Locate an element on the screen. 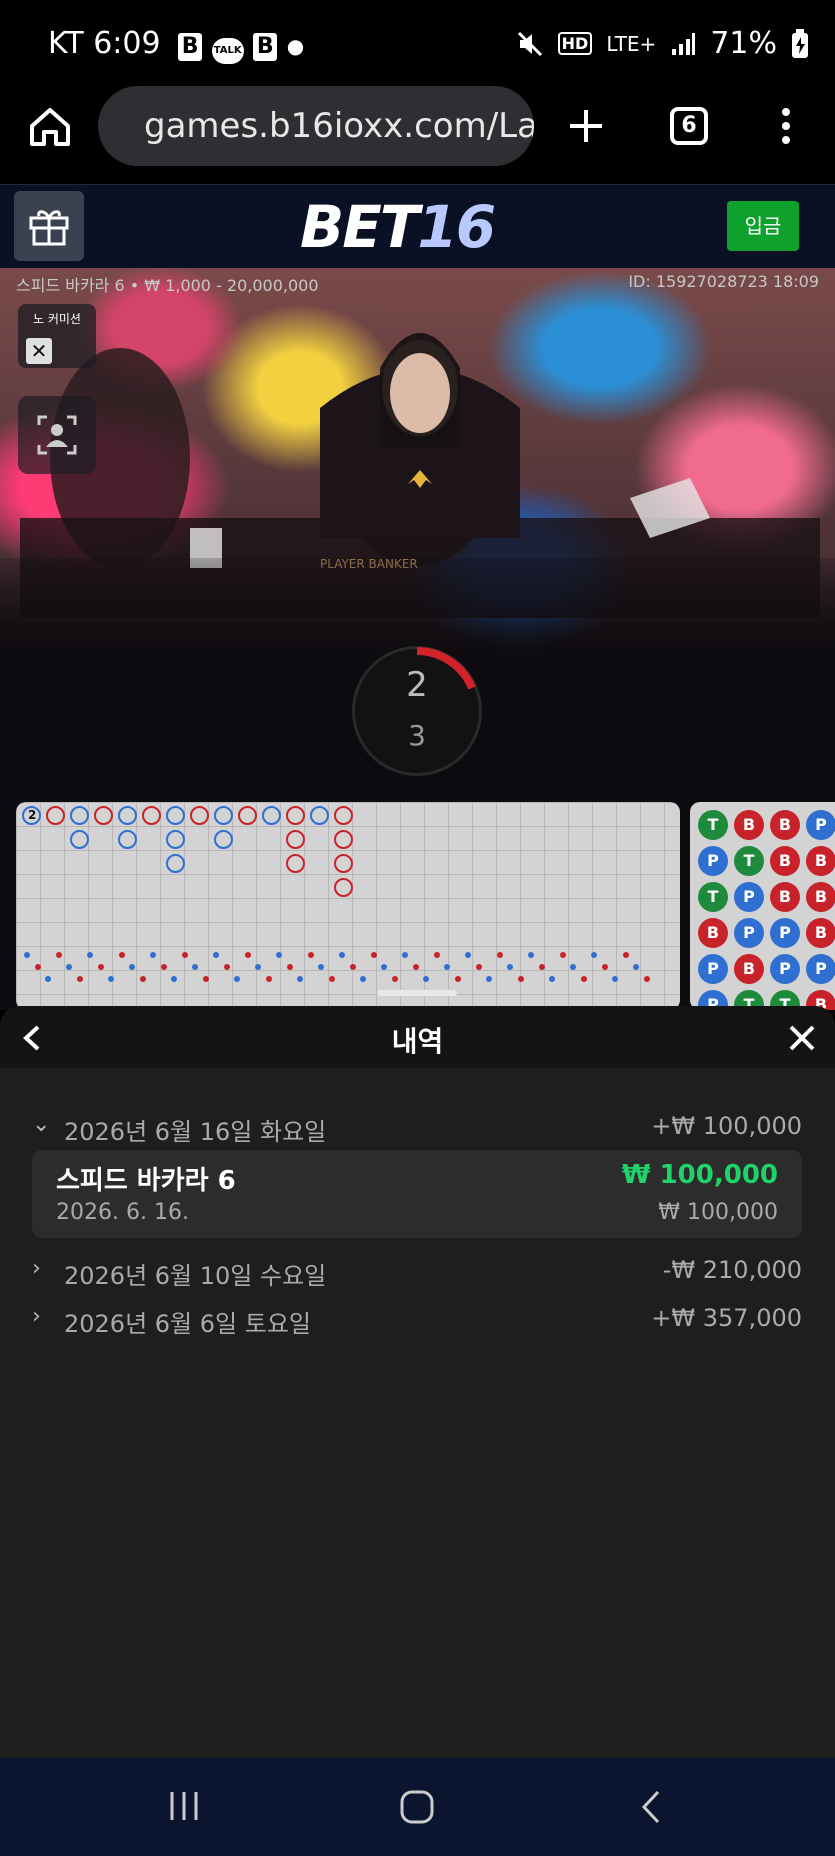 This screenshot has width=835, height=1856. no-commission-toggle: 노 커미션 ✕ is located at coordinates (57, 336).